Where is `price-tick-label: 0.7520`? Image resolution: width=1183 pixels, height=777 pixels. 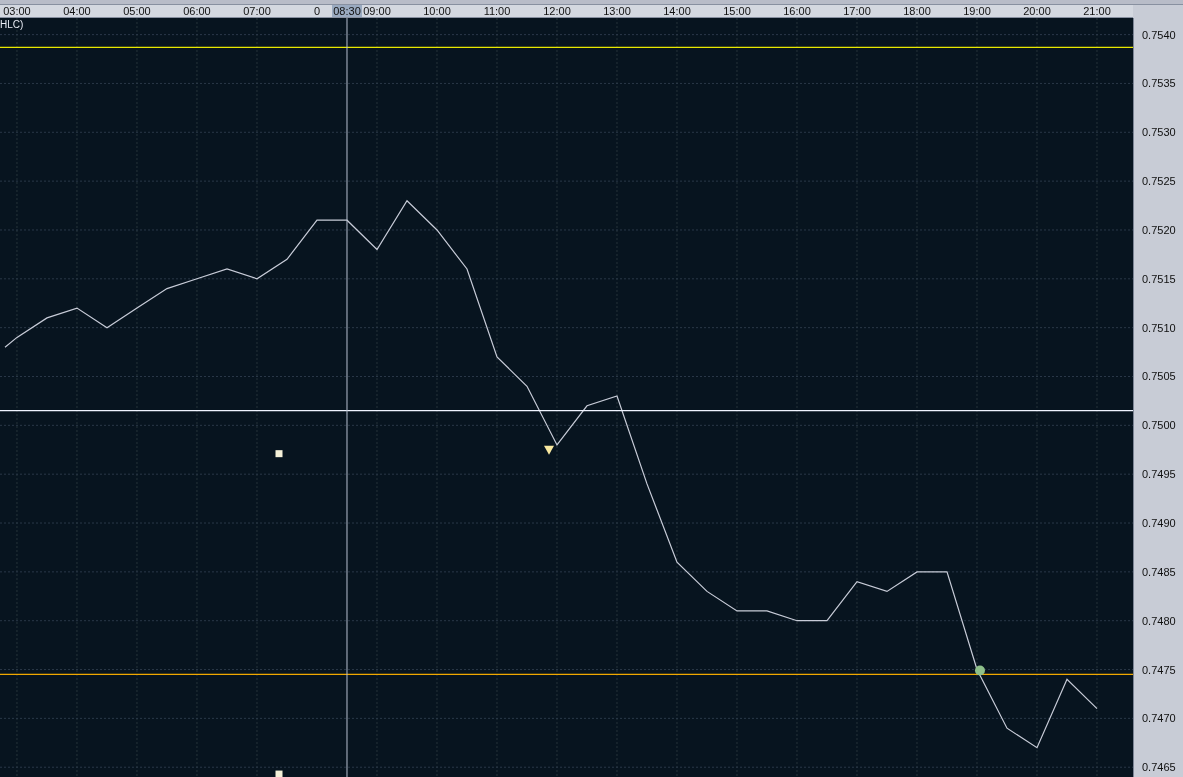 price-tick-label: 0.7520 is located at coordinates (1159, 229).